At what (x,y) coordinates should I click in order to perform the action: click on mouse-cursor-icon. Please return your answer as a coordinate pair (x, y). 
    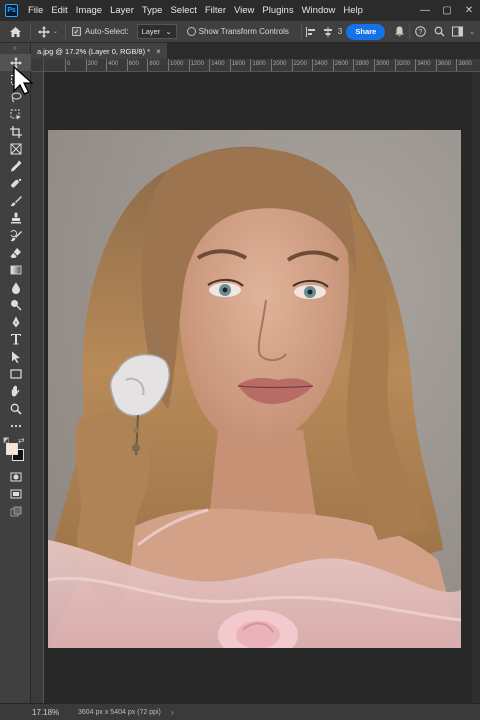
    Looking at the image, I should click on (23, 80).